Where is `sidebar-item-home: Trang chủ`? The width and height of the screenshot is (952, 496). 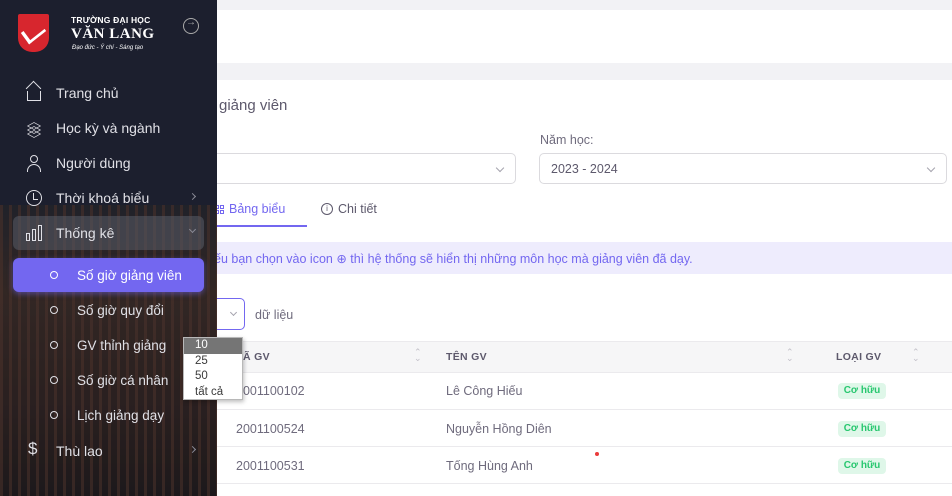
sidebar-item-home: Trang chủ is located at coordinates (108, 93).